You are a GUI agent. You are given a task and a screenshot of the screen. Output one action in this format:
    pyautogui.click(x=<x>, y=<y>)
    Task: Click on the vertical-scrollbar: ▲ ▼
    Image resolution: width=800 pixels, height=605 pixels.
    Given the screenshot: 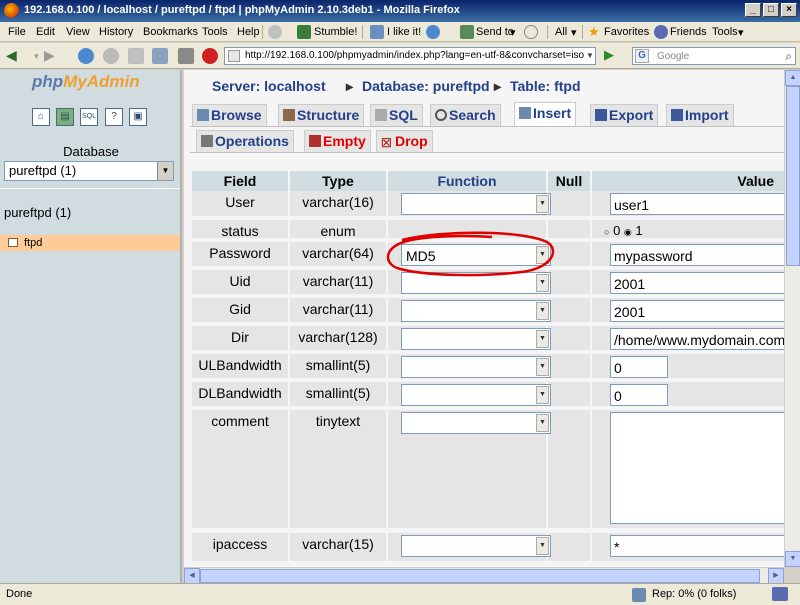 What is the action you would take?
    pyautogui.click(x=792, y=318)
    